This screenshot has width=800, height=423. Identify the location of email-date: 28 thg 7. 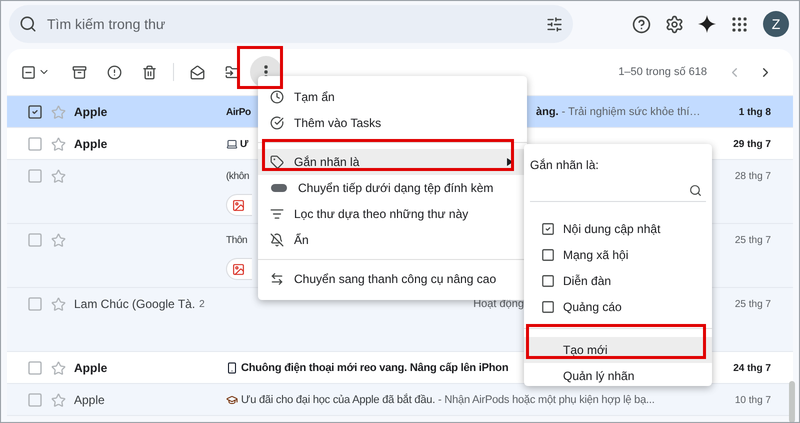
(752, 177).